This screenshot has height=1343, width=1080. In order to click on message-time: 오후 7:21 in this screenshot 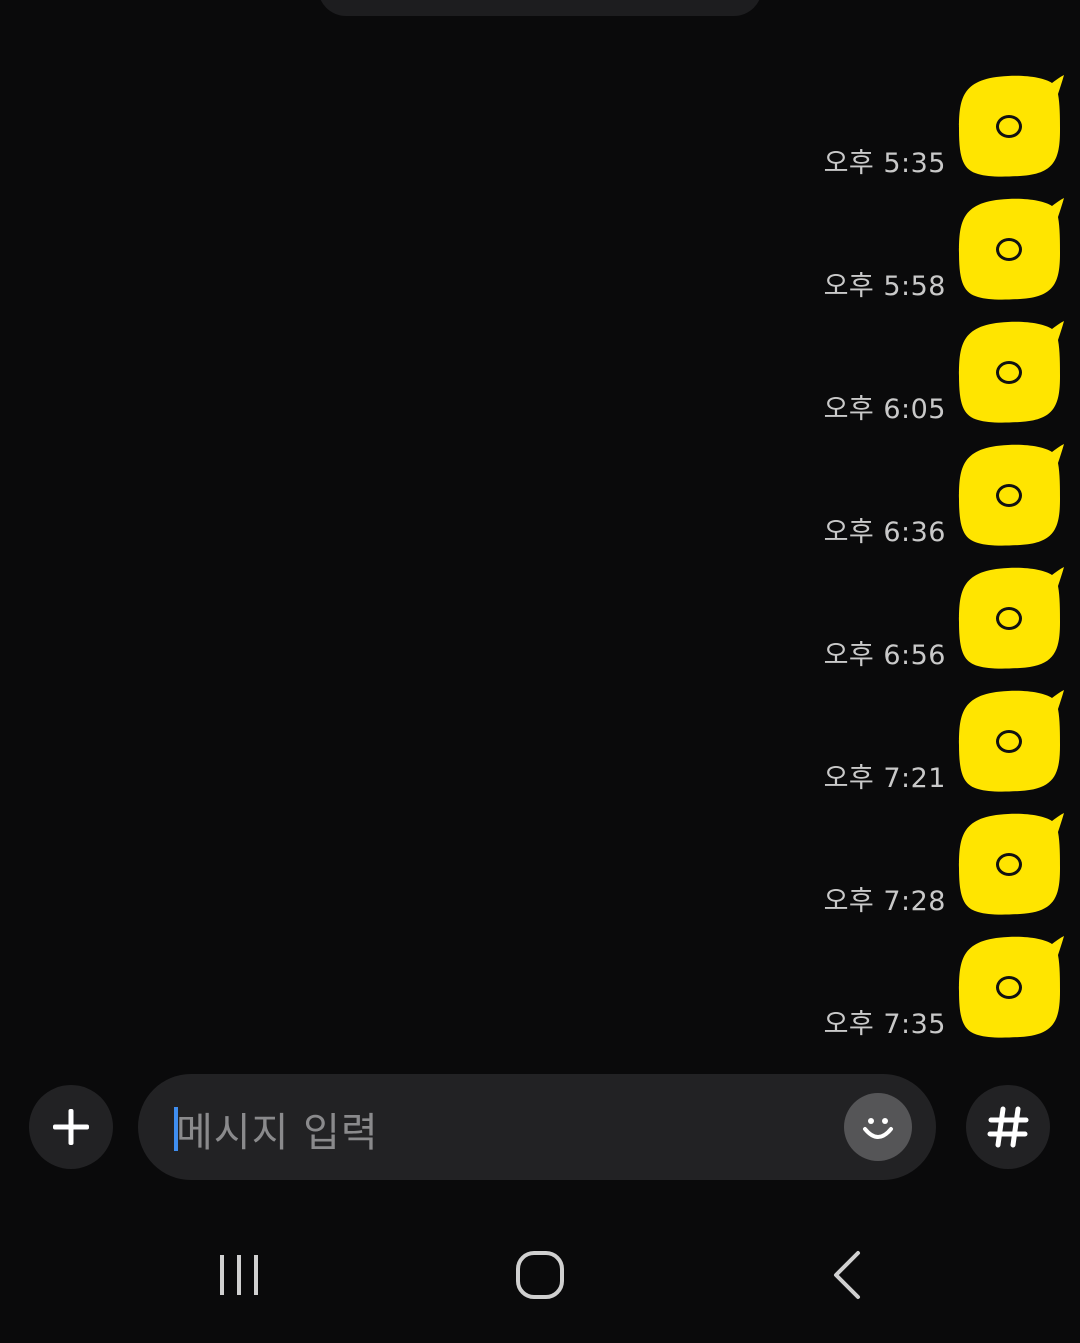, I will do `click(884, 778)`.